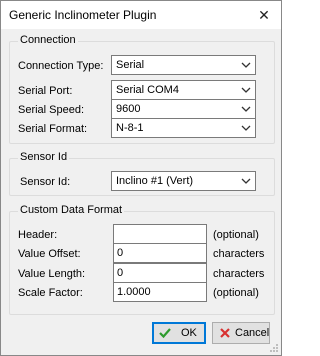 This screenshot has height=356, width=320. I want to click on cancel-x-icon, so click(225, 333).